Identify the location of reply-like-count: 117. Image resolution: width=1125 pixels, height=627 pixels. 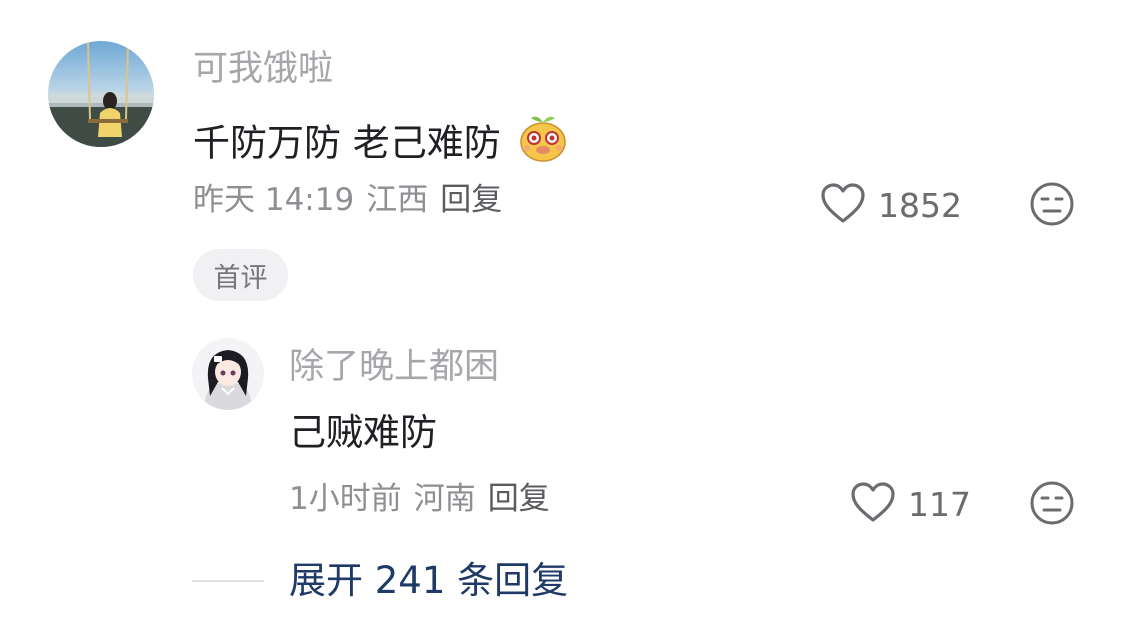
(939, 504).